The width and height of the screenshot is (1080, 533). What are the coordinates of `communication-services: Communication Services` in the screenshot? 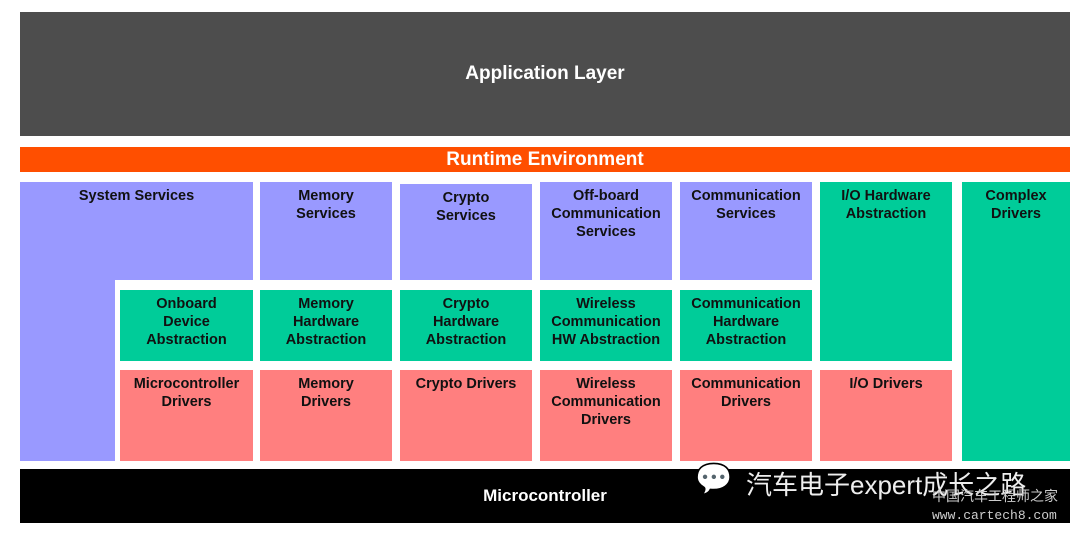 It's located at (746, 231).